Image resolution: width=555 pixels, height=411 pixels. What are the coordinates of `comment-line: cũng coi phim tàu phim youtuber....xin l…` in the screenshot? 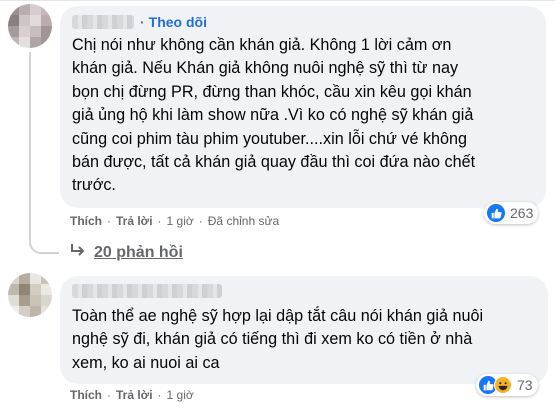 It's located at (270, 138).